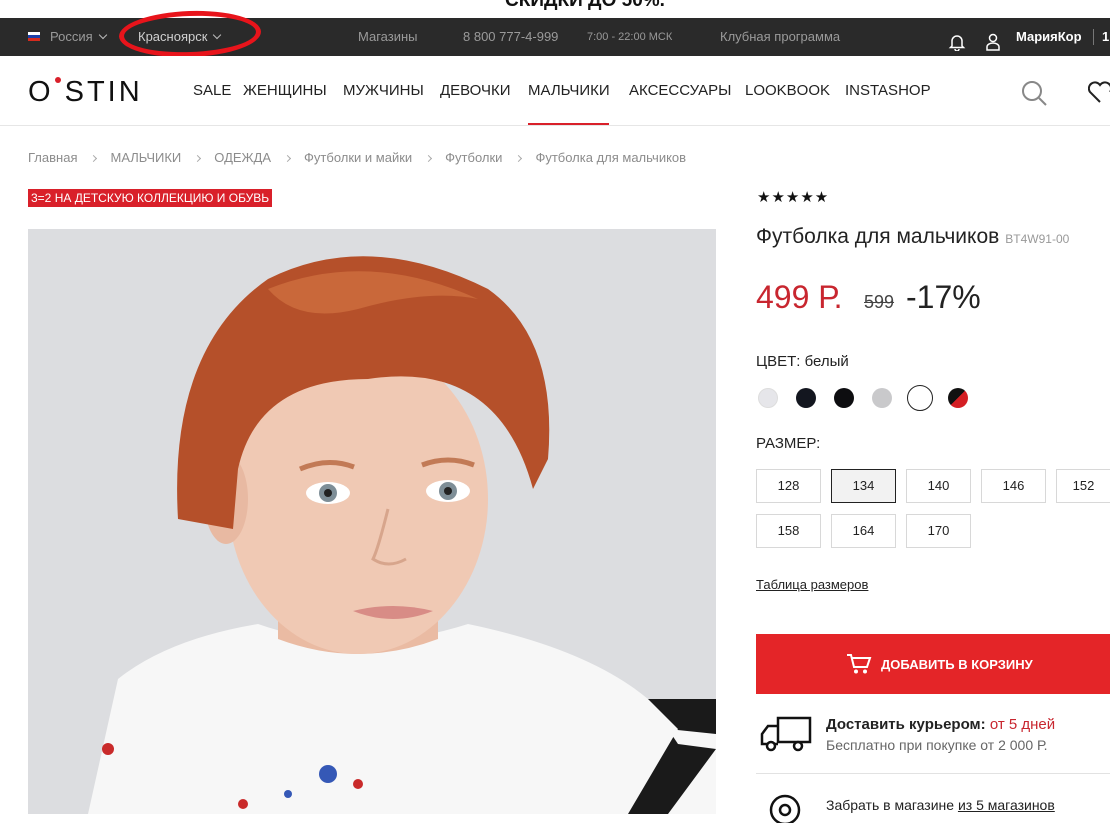 Image resolution: width=1110 pixels, height=828 pixels. I want to click on logo-dot, so click(58, 80).